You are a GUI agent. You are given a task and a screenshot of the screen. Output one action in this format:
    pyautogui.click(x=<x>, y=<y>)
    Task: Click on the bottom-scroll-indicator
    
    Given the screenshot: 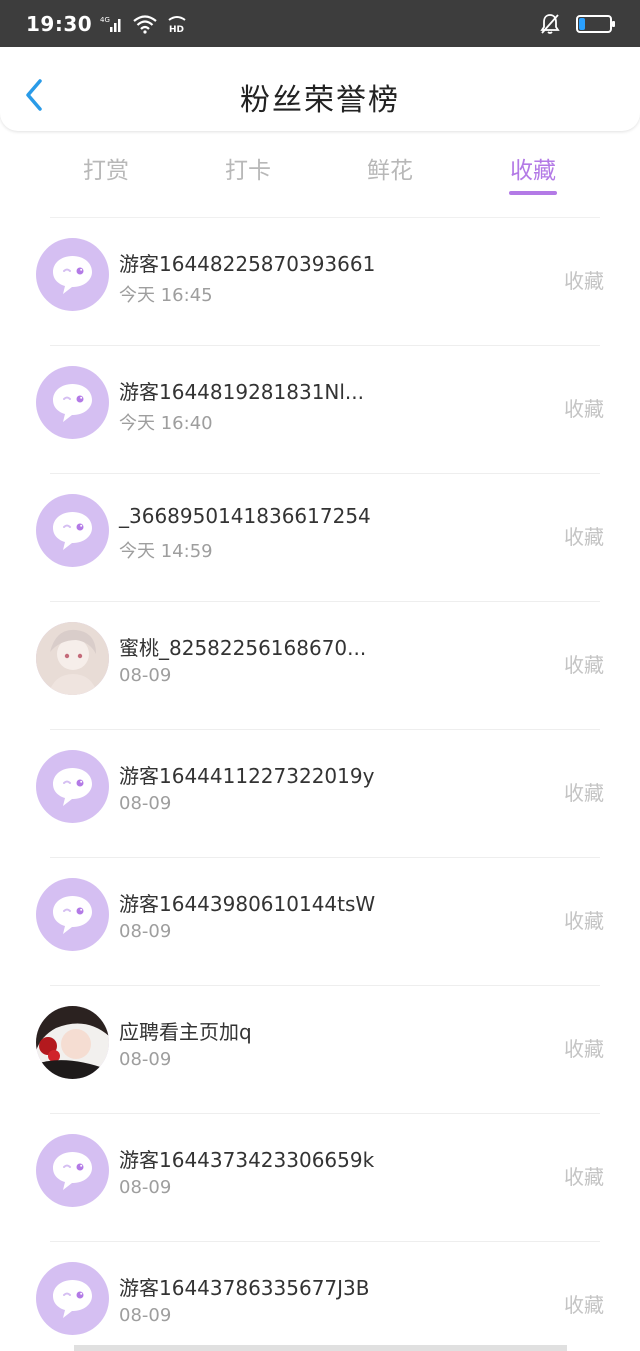 What is the action you would take?
    pyautogui.click(x=320, y=1348)
    